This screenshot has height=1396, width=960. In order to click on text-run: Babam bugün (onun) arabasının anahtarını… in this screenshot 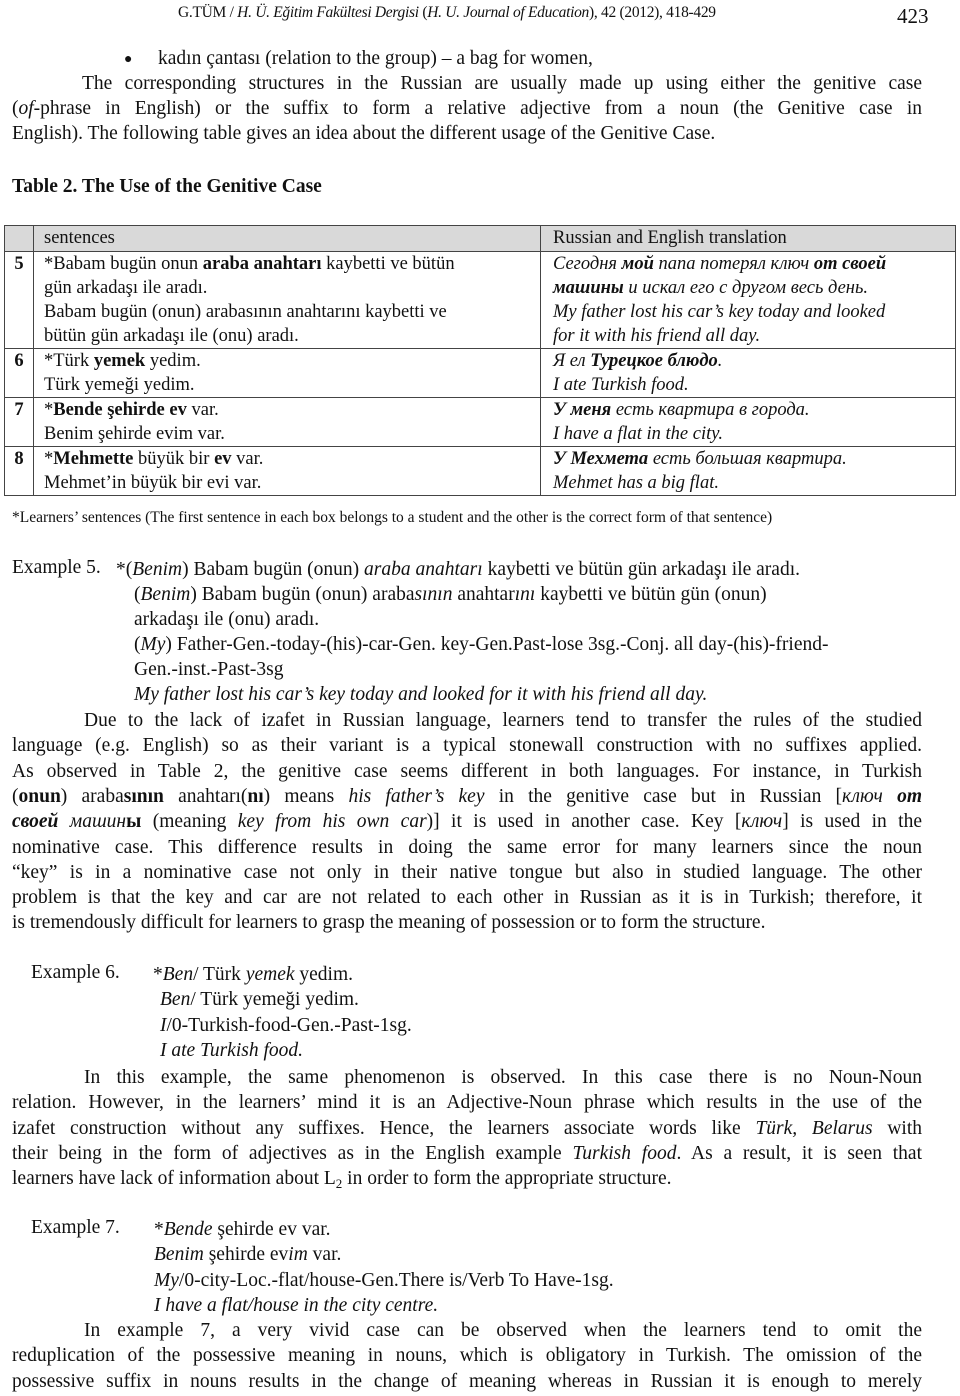, I will do `click(245, 312)`.